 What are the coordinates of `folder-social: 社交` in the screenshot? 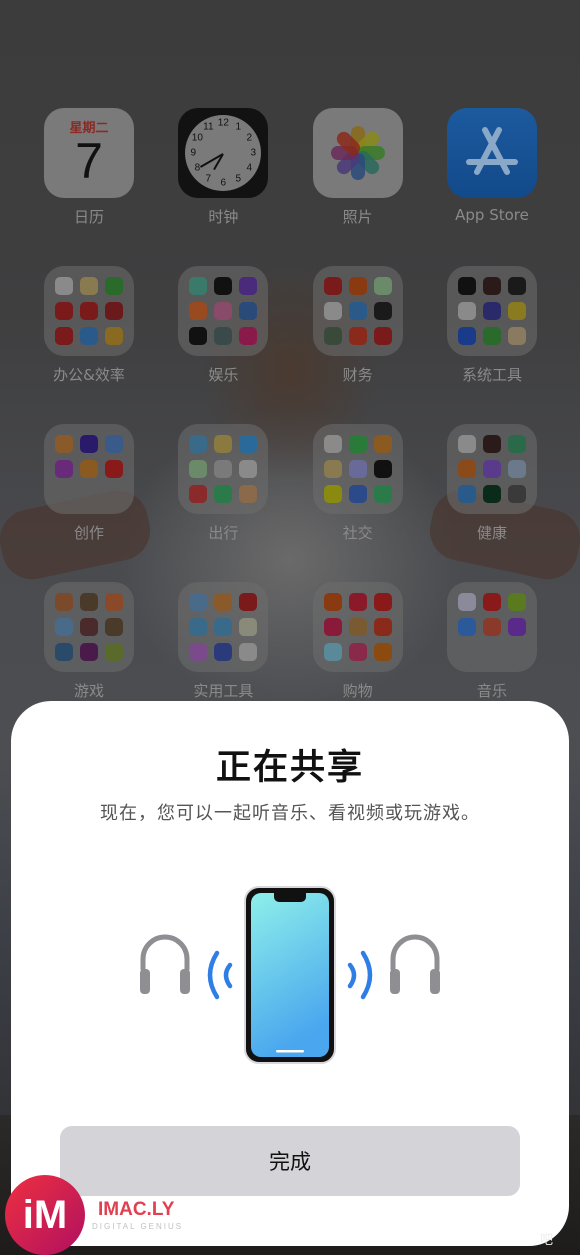 It's located at (358, 484).